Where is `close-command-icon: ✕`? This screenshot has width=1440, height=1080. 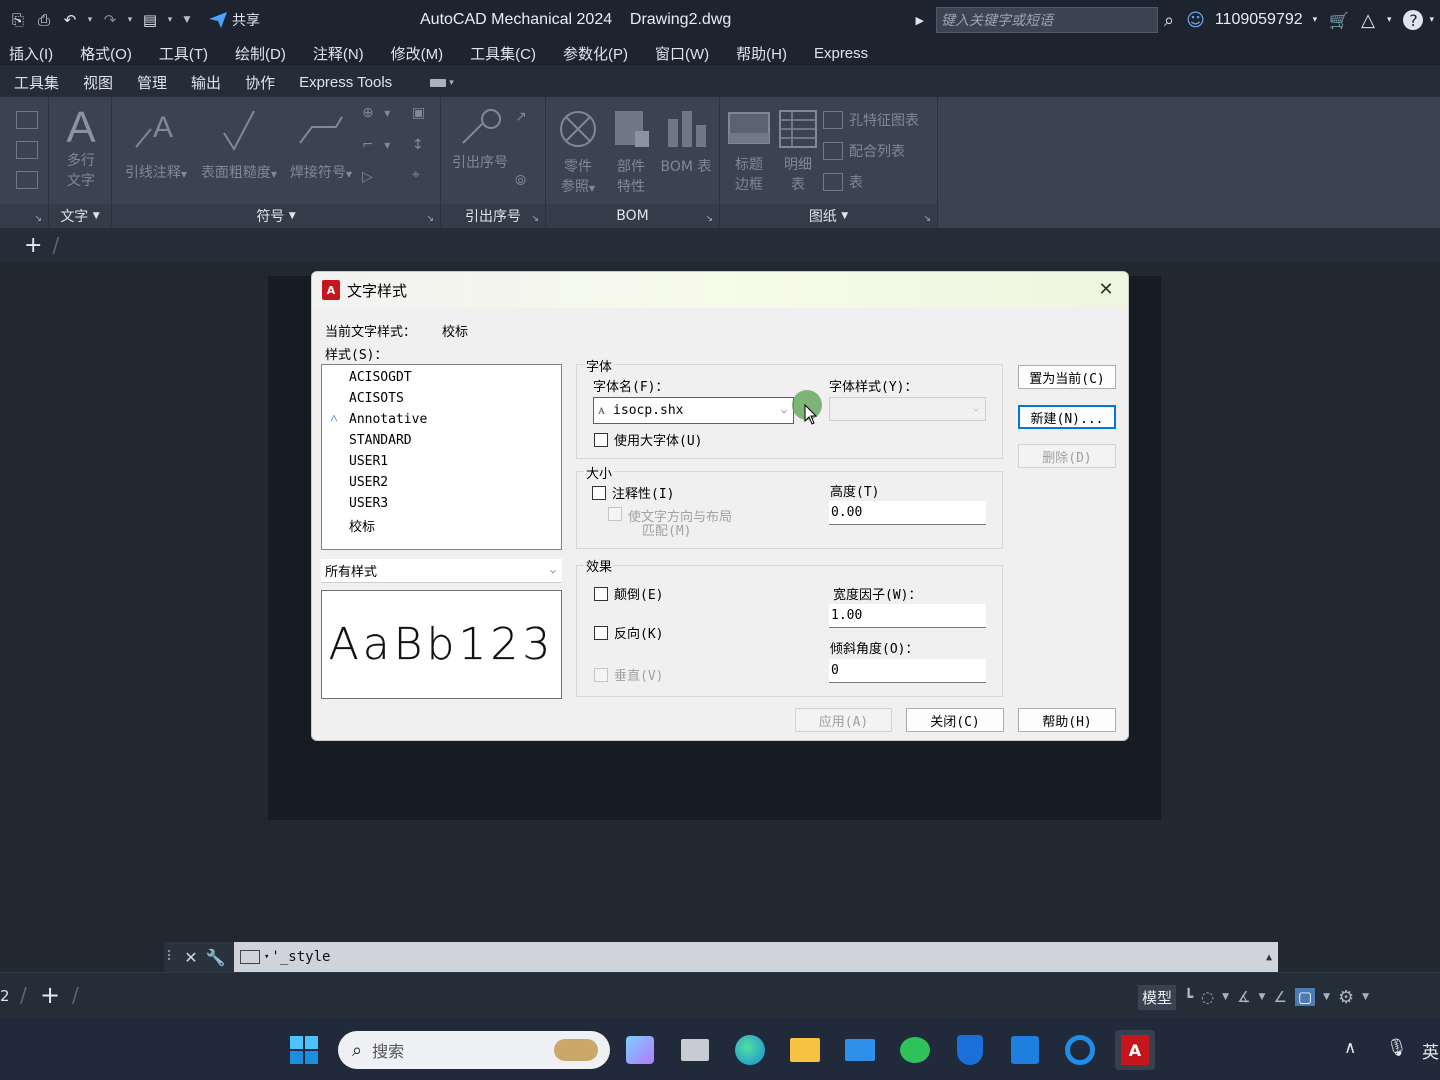
close-command-icon: ✕ is located at coordinates (190, 957).